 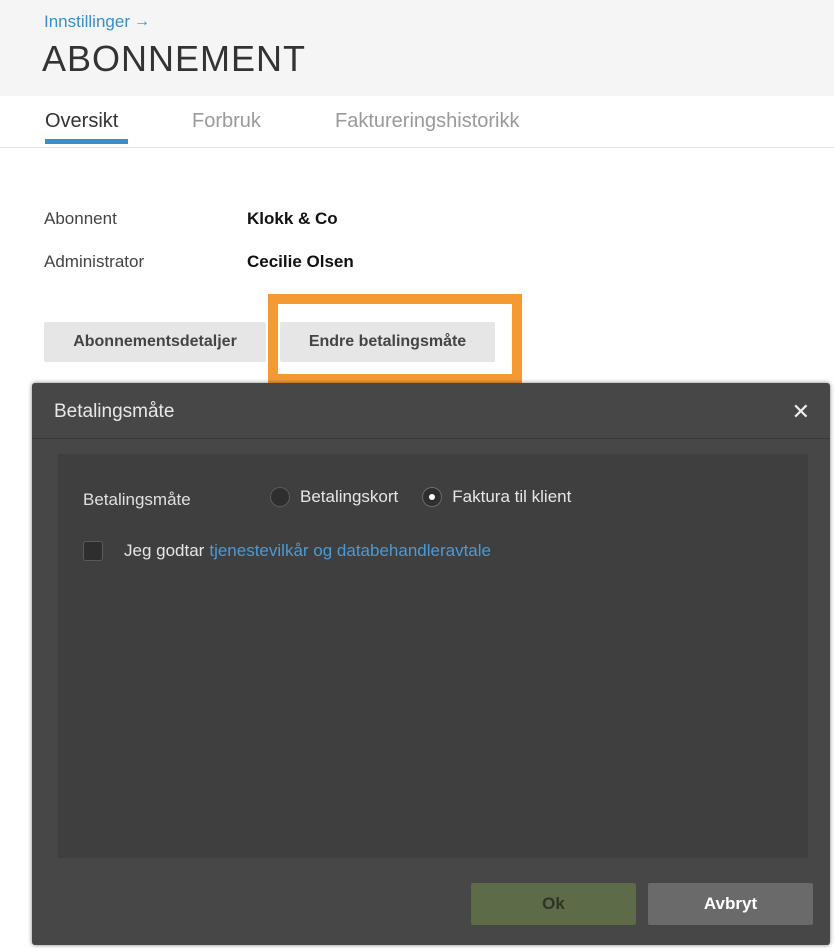 I want to click on terms-text: Jeg godtar, so click(x=164, y=550).